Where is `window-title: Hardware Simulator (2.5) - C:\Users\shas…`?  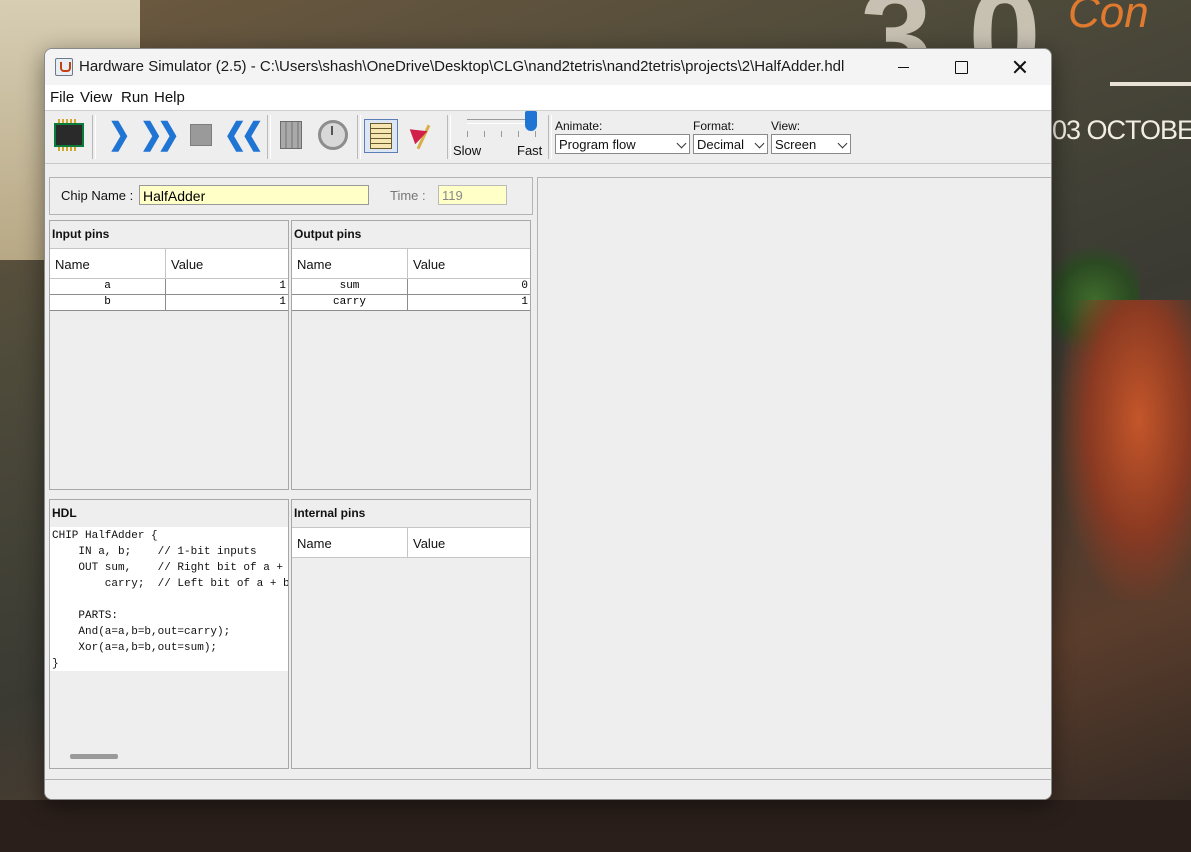 window-title: Hardware Simulator (2.5) - C:\Users\shas… is located at coordinates (462, 66).